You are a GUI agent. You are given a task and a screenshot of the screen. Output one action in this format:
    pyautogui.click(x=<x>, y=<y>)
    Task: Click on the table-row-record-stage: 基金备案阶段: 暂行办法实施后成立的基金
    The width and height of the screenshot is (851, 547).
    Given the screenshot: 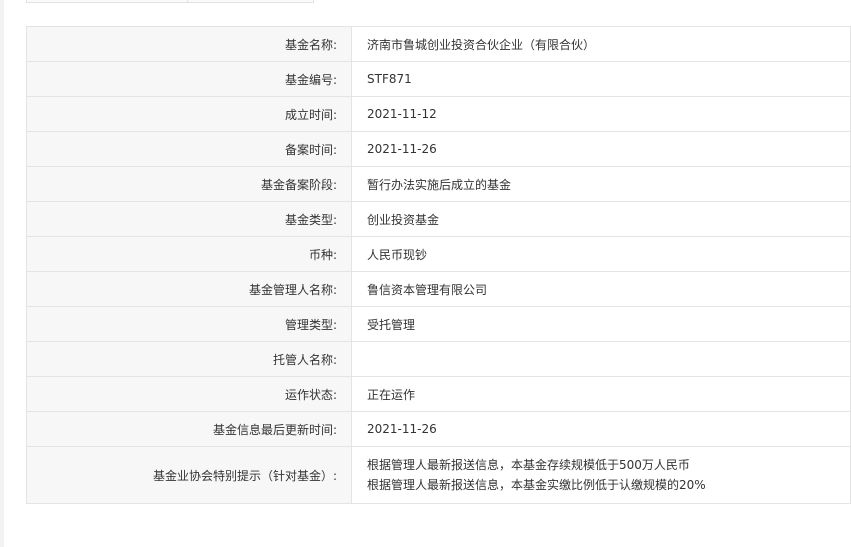 What is the action you would take?
    pyautogui.click(x=438, y=184)
    